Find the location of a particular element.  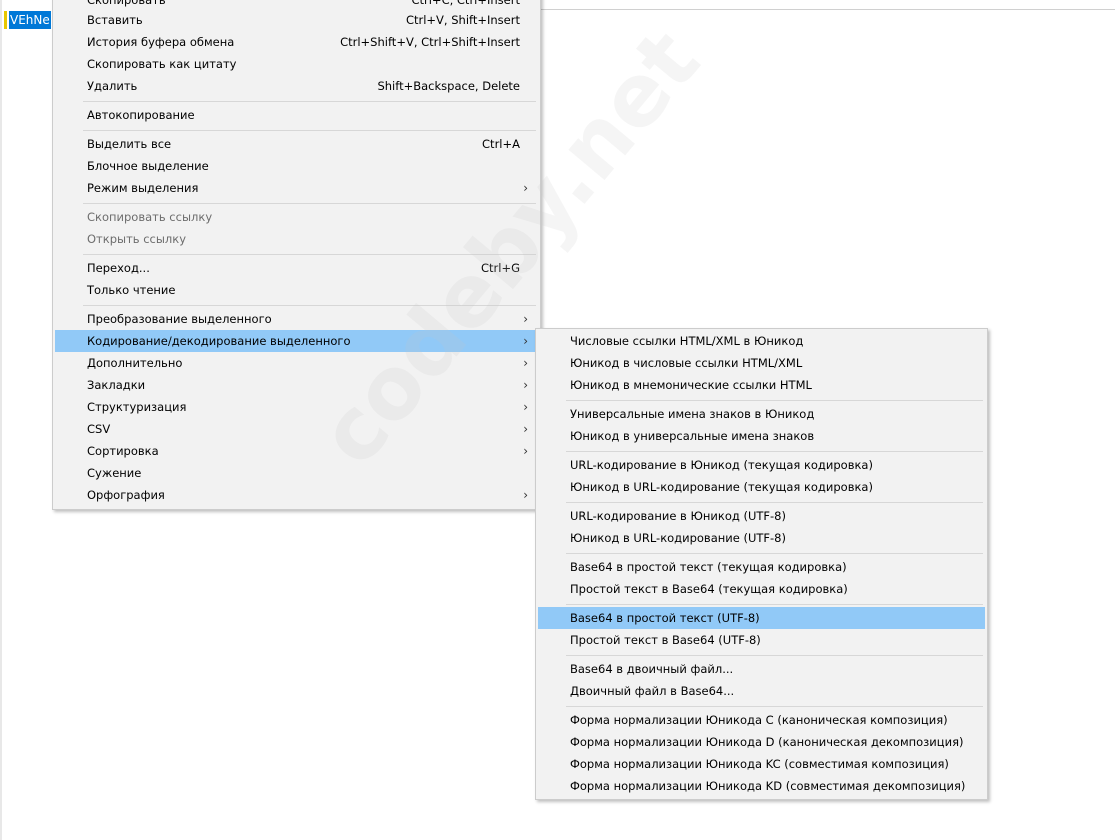

menu-item-label: Скопировать как цитату is located at coordinates (162, 64).